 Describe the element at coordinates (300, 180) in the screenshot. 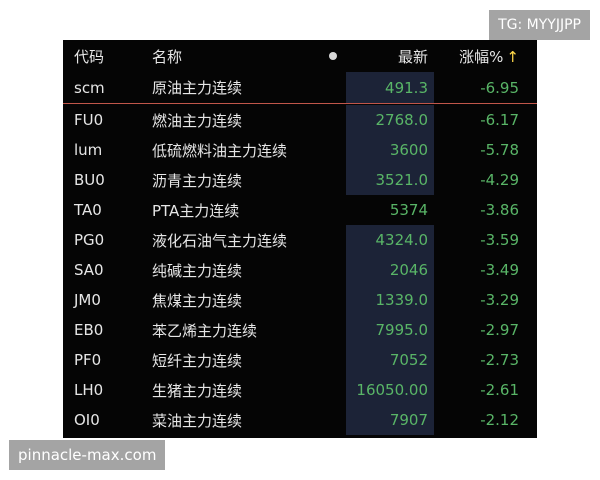

I see `table-row: BU0 沥青主力连续 3521.0 -4.29` at that location.